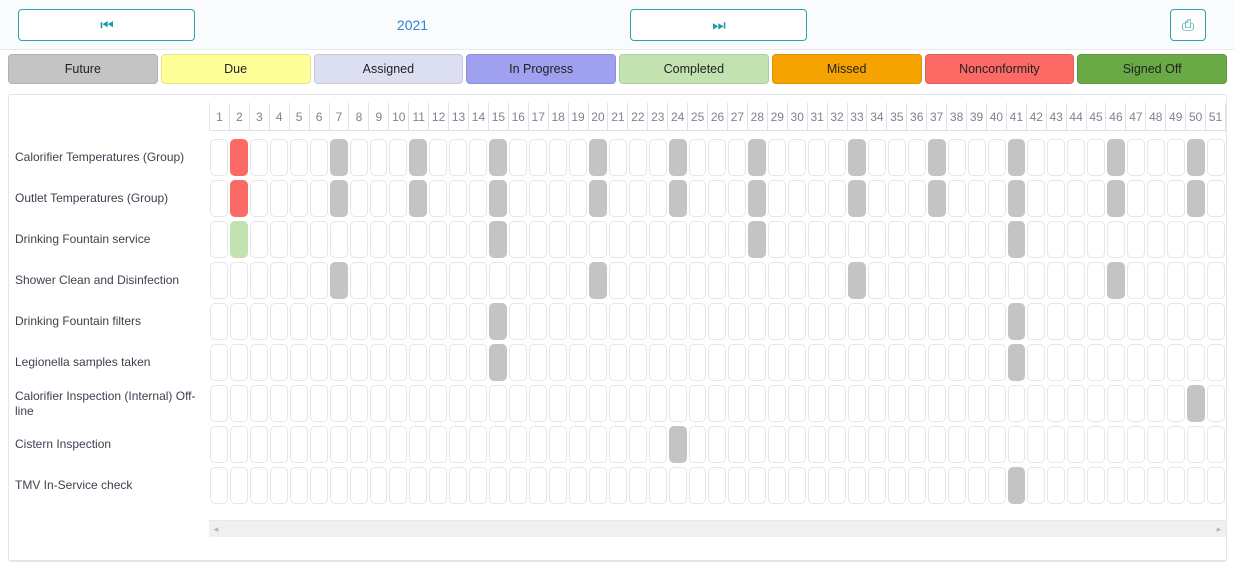 The height and width of the screenshot is (569, 1235). What do you see at coordinates (1076, 403) in the screenshot?
I see `task-cell-w44` at bounding box center [1076, 403].